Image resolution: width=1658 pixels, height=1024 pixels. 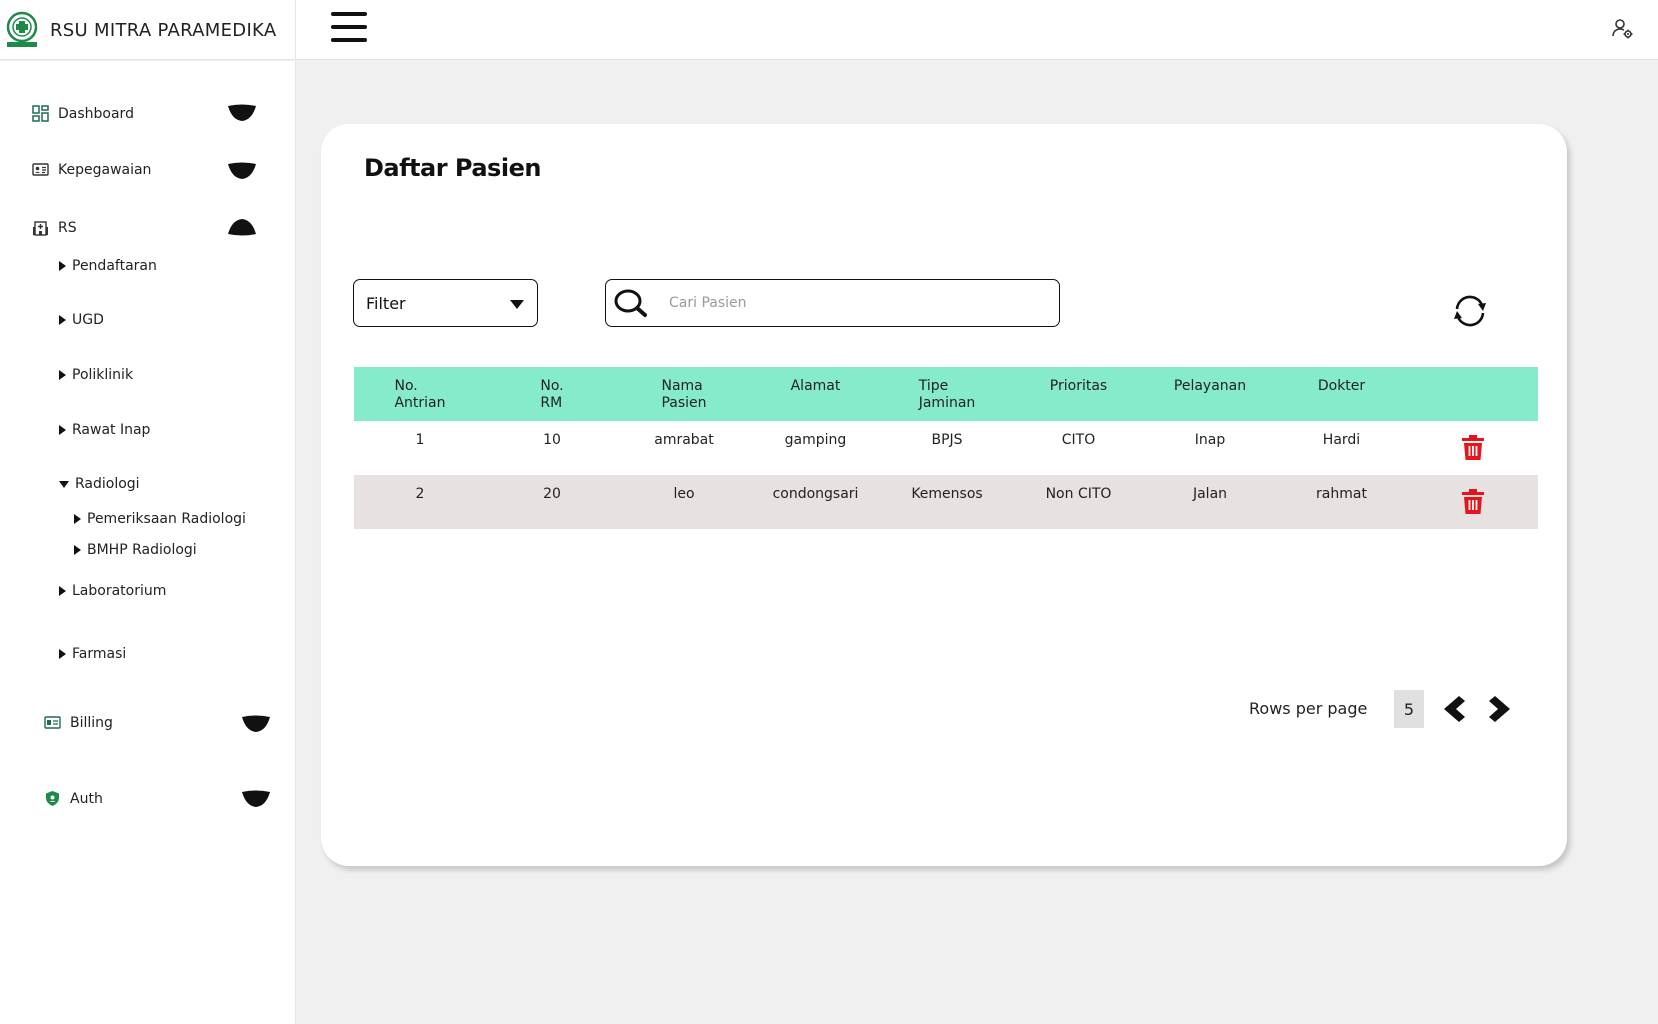 I want to click on top-header: RSU MITRA PARAMEDIKA, so click(x=829, y=30).